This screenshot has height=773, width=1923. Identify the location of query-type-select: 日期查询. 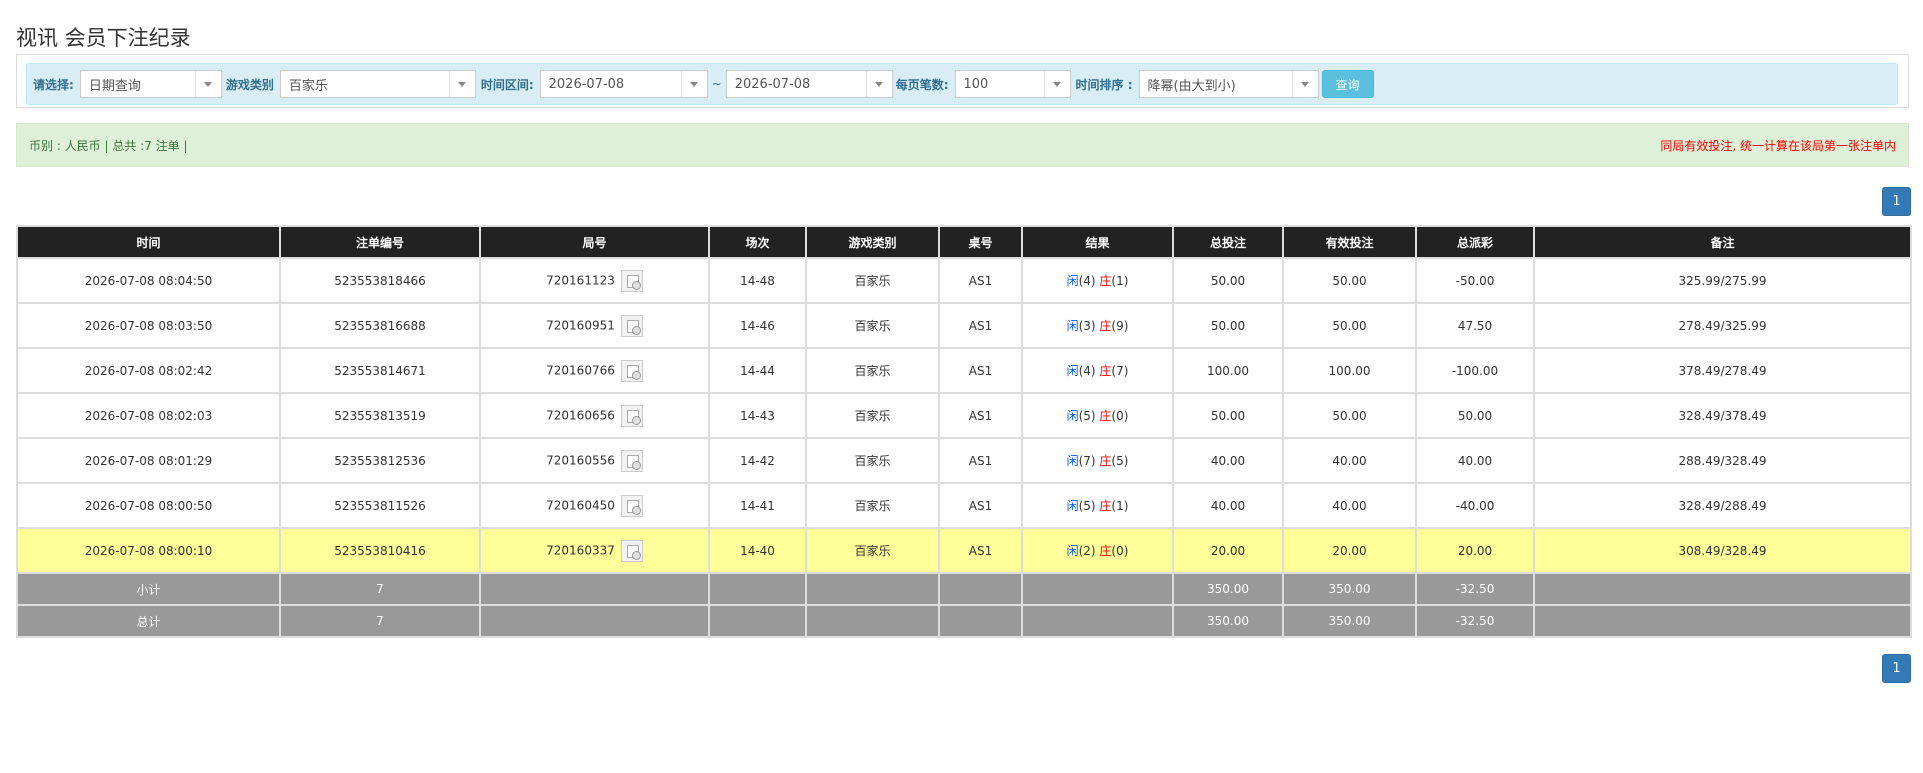
(150, 84).